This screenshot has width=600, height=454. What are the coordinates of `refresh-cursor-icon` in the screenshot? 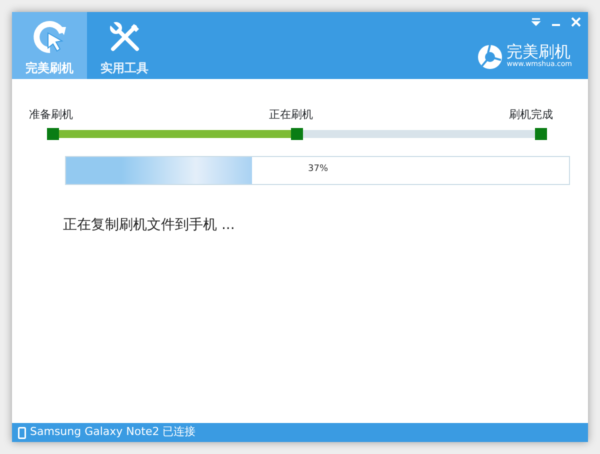 It's located at (50, 36).